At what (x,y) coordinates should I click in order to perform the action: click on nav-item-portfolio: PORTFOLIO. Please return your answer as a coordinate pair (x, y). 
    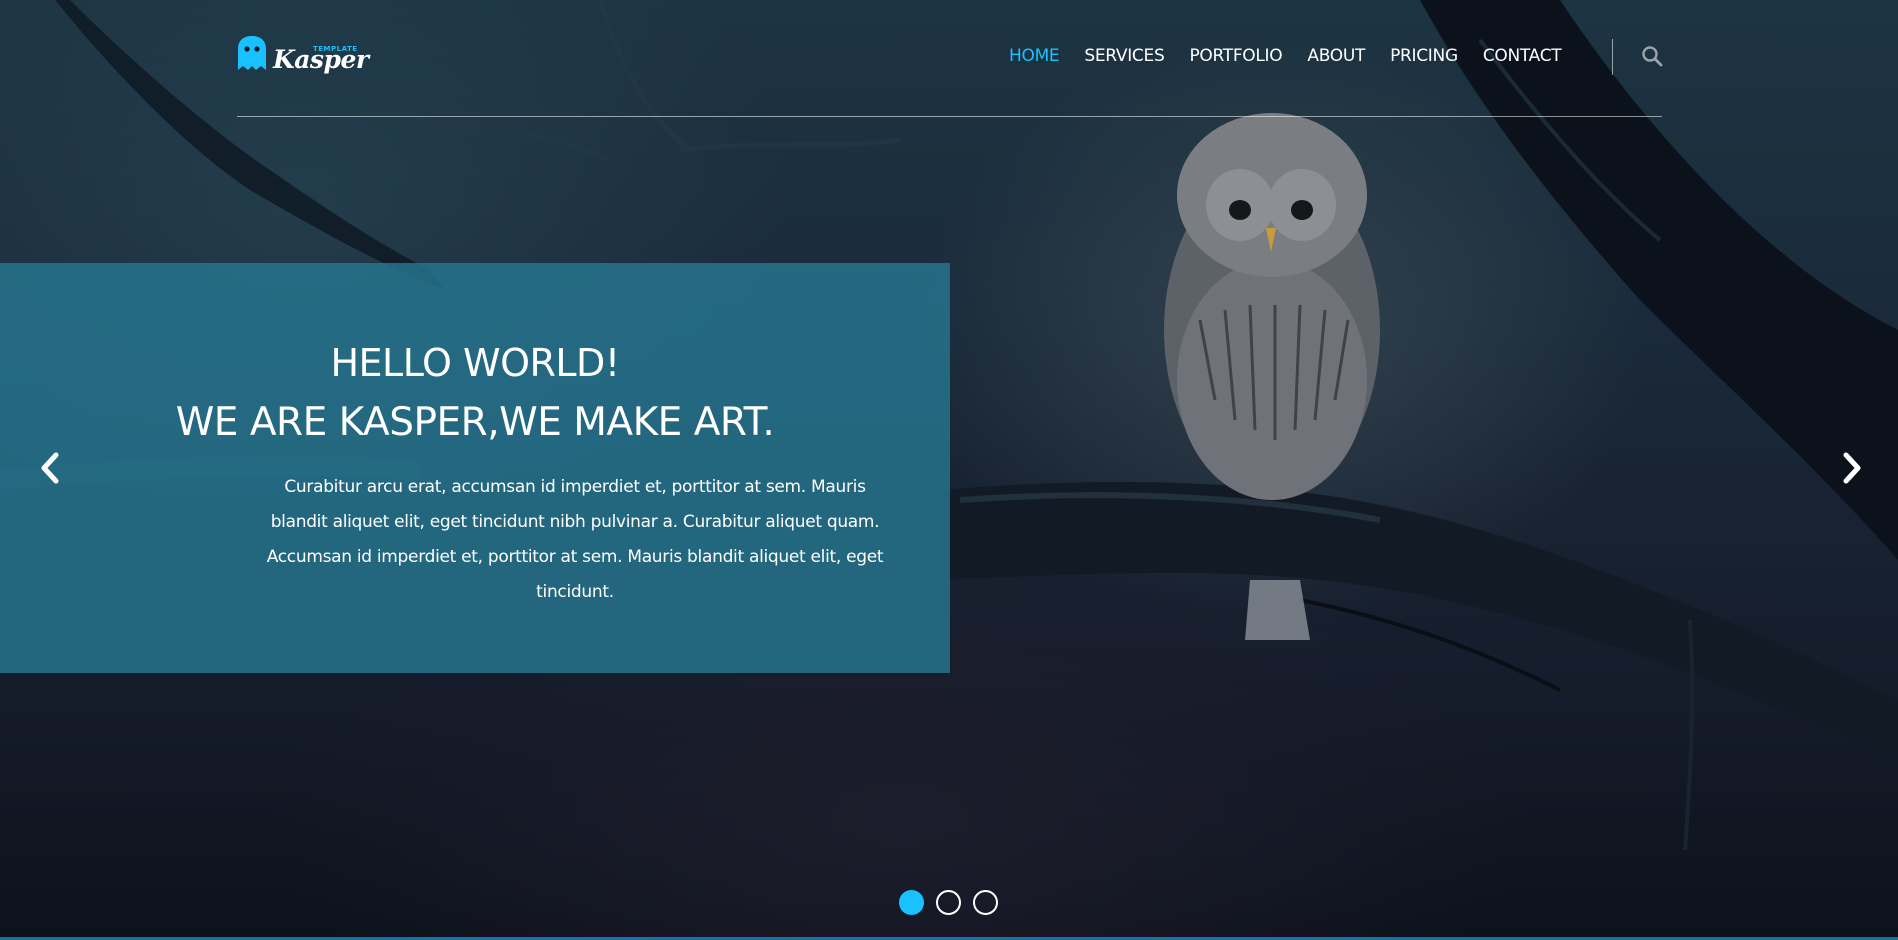
    Looking at the image, I should click on (1235, 56).